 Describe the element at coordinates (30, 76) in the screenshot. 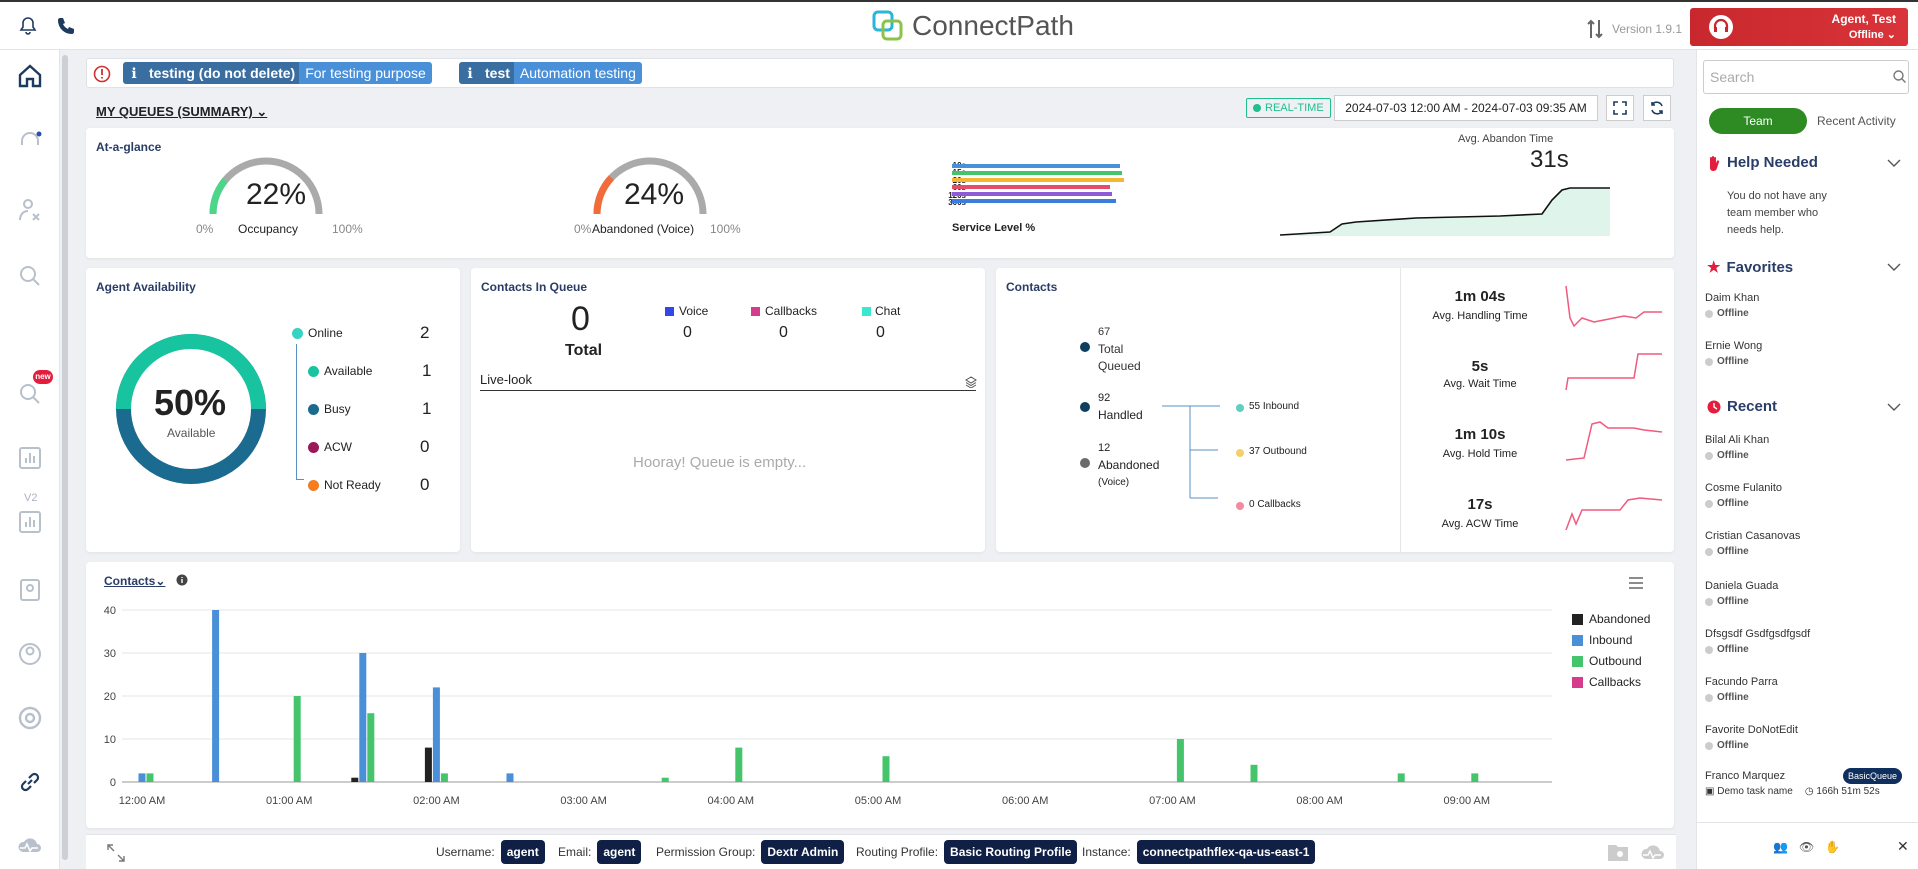

I see `home-icon` at that location.